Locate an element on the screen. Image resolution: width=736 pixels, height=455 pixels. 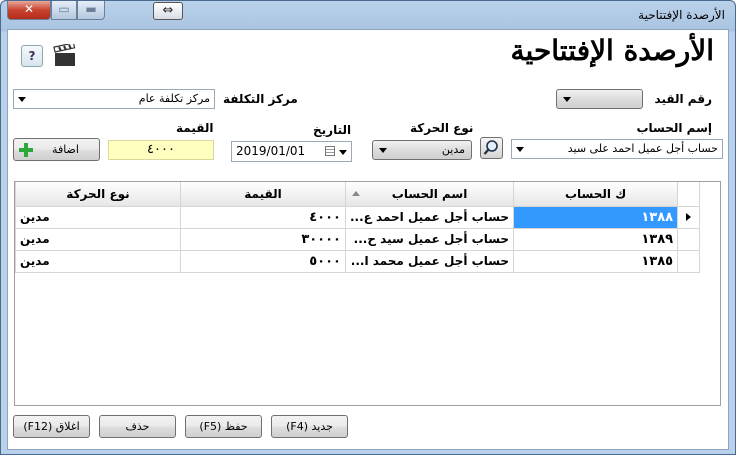
table-row: ١٣٨٨ حساب أجل عميل احمد ع... ٤٠٠٠ مدين is located at coordinates (358, 217).